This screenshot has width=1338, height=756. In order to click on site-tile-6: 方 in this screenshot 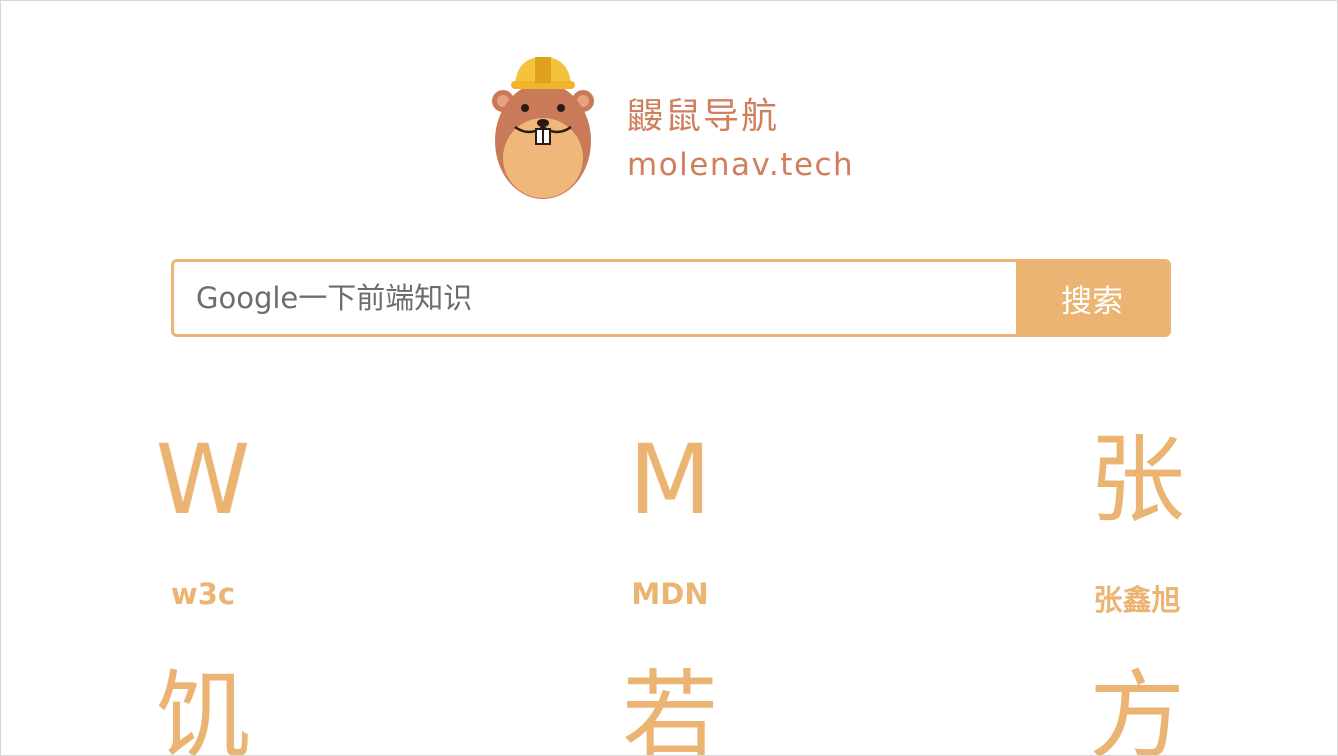, I will do `click(1137, 708)`.